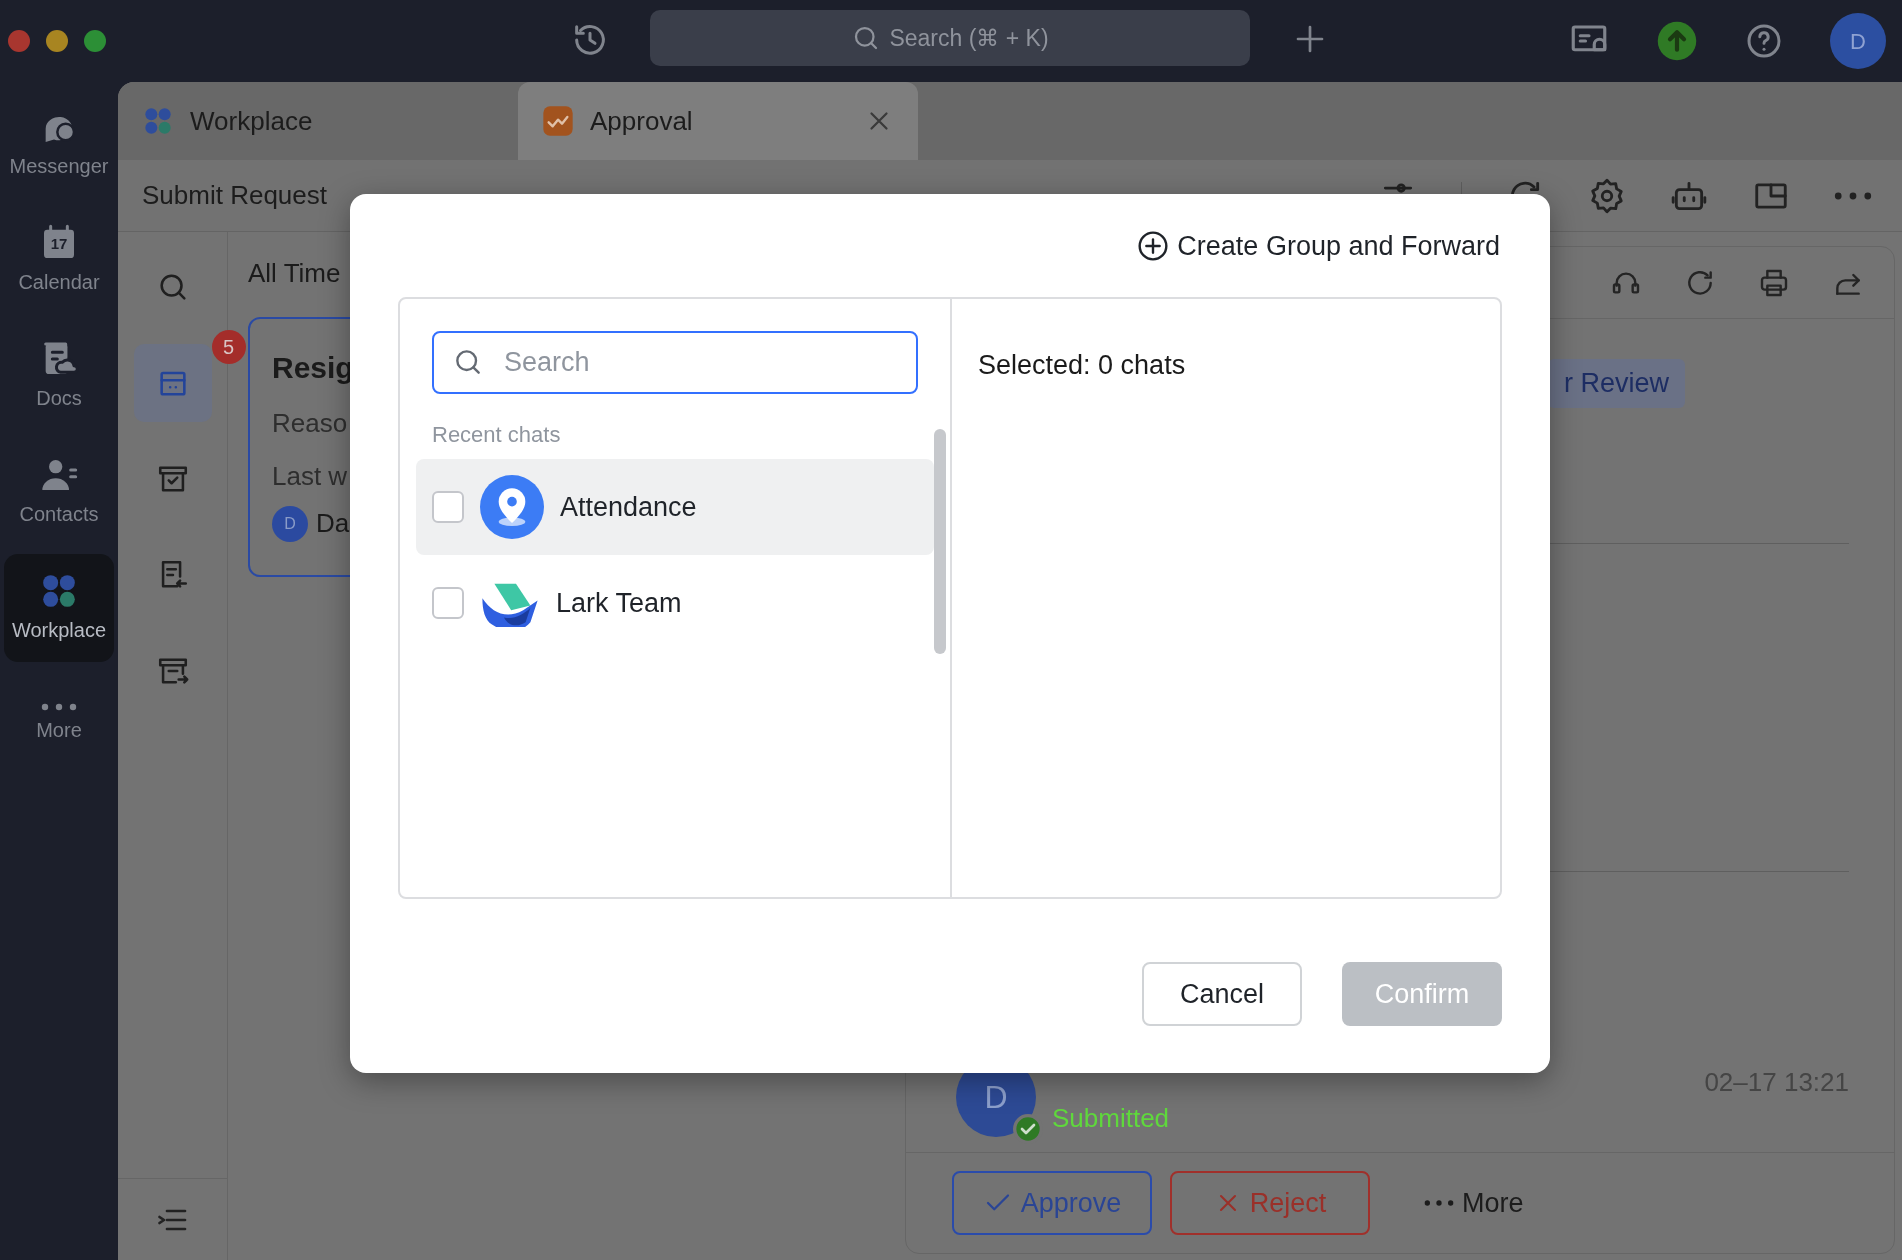  I want to click on upload-icon, so click(1677, 41).